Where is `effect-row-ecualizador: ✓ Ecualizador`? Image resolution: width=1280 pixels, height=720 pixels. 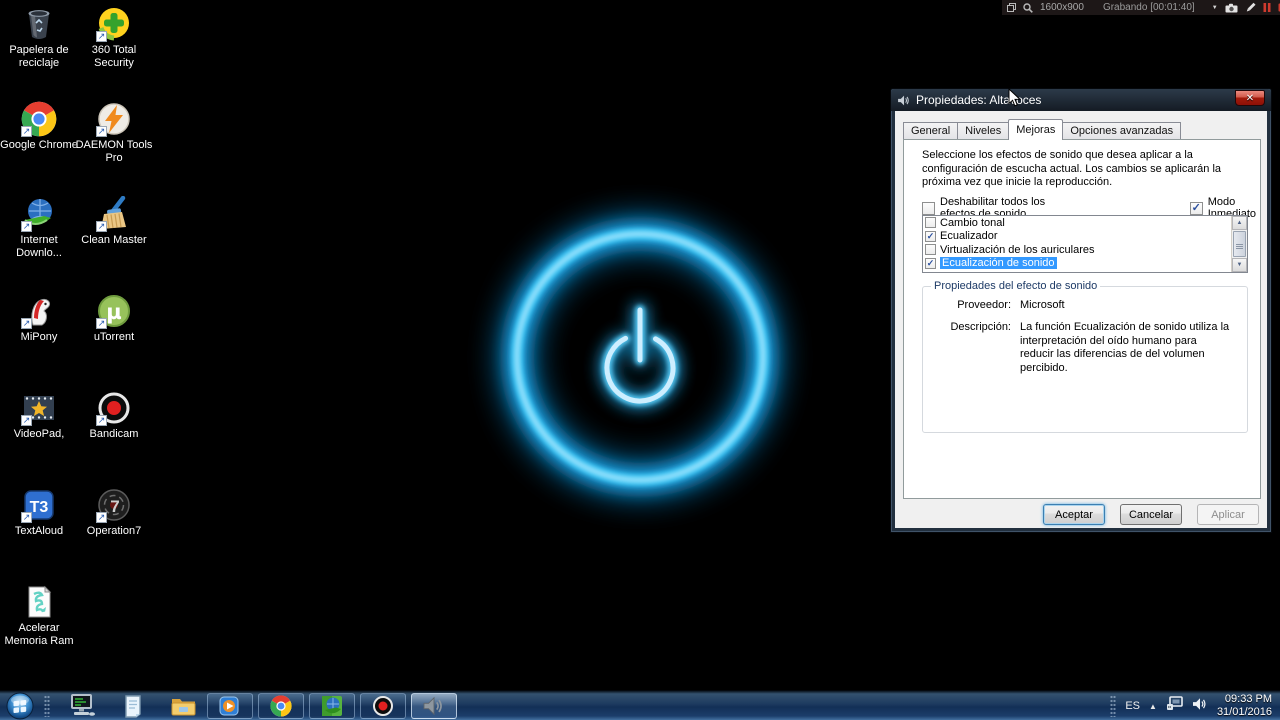
effect-row-ecualizador: ✓ Ecualizador is located at coordinates (1085, 237).